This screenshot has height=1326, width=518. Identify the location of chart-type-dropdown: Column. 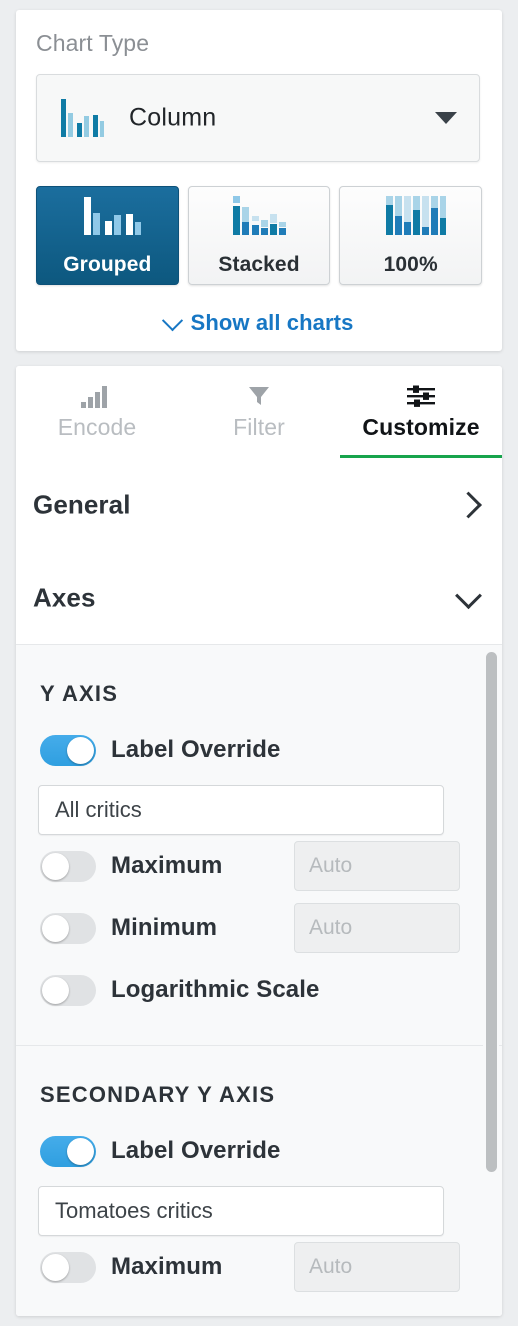
(258, 118).